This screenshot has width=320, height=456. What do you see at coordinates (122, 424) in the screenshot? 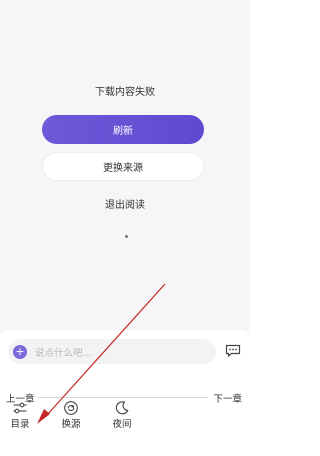
I see `tab-night-mode-label: 夜间` at bounding box center [122, 424].